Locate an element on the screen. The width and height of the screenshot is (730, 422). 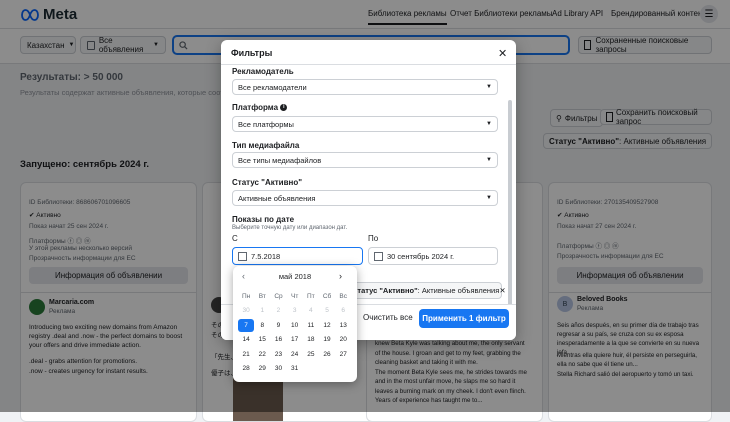
advertiser-select: Все рекламодатели ▼ is located at coordinates (365, 87).